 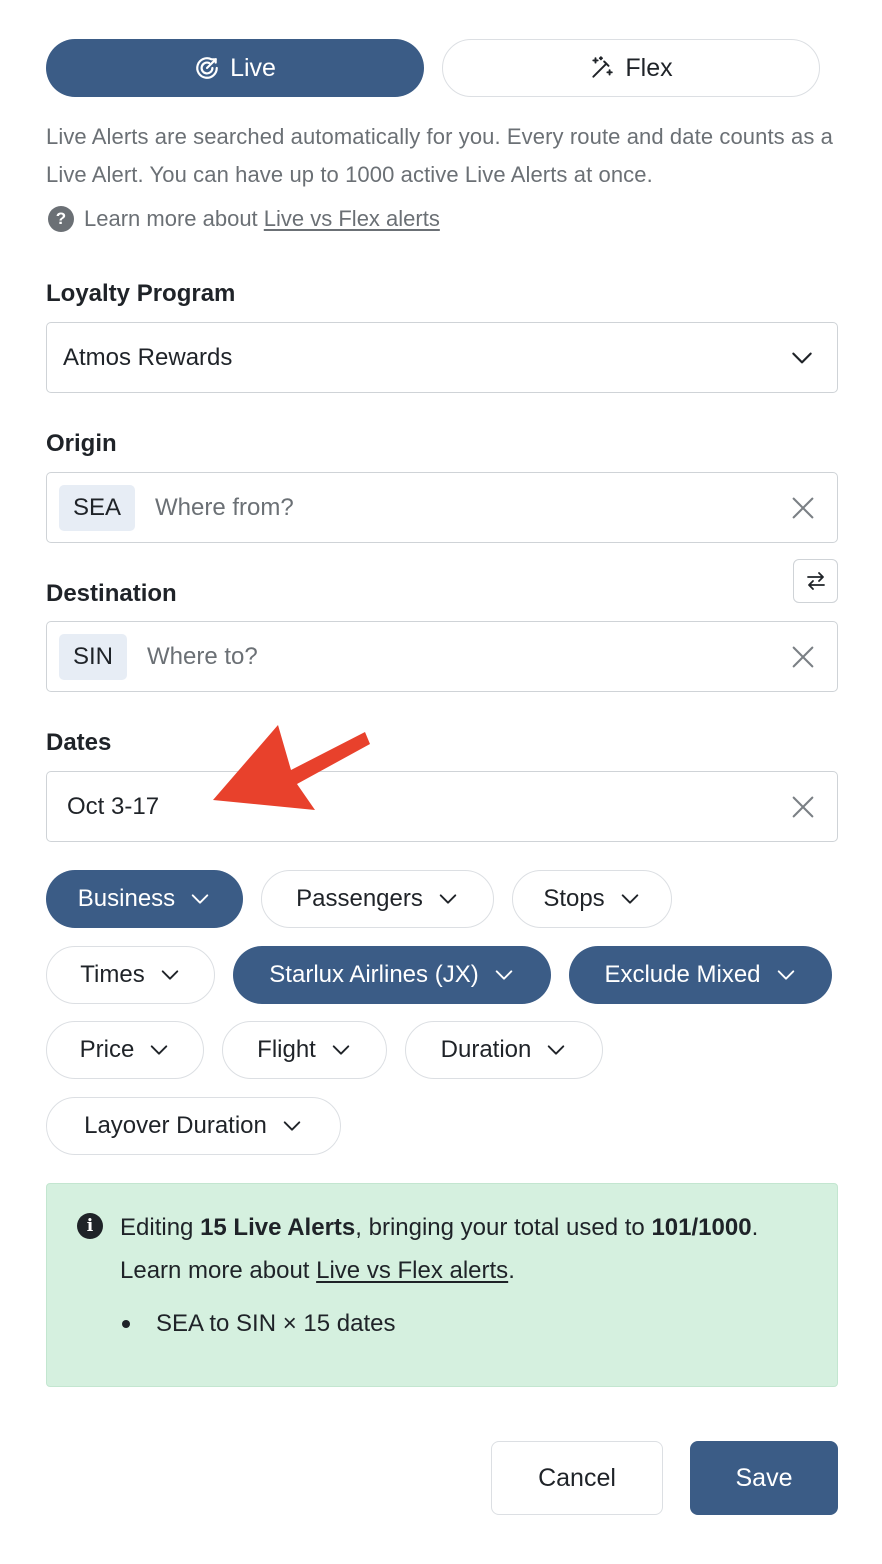 I want to click on live-mode-label: Live, so click(x=253, y=67).